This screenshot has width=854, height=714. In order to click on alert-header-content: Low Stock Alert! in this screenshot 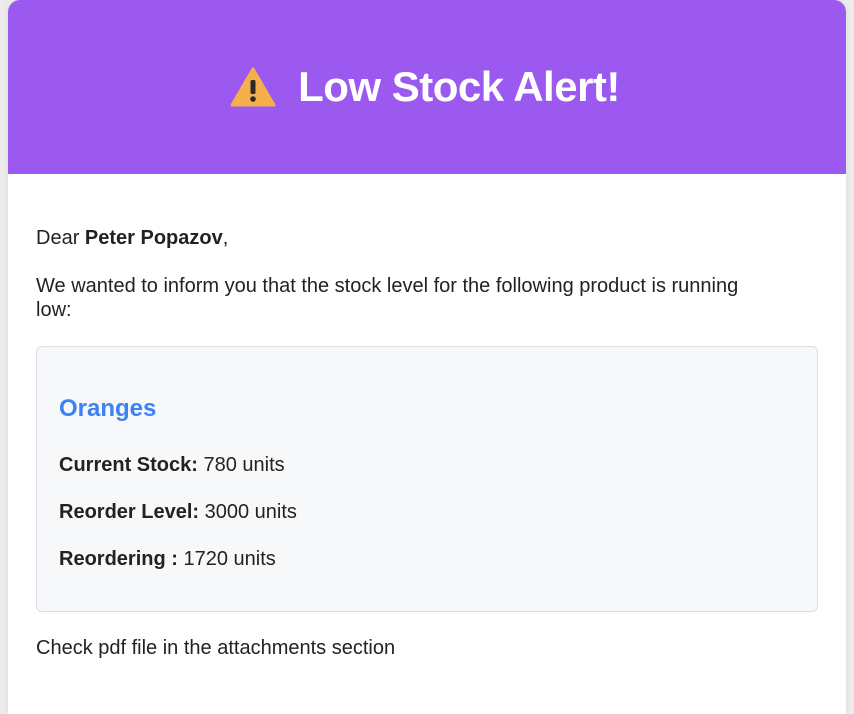, I will do `click(425, 87)`.